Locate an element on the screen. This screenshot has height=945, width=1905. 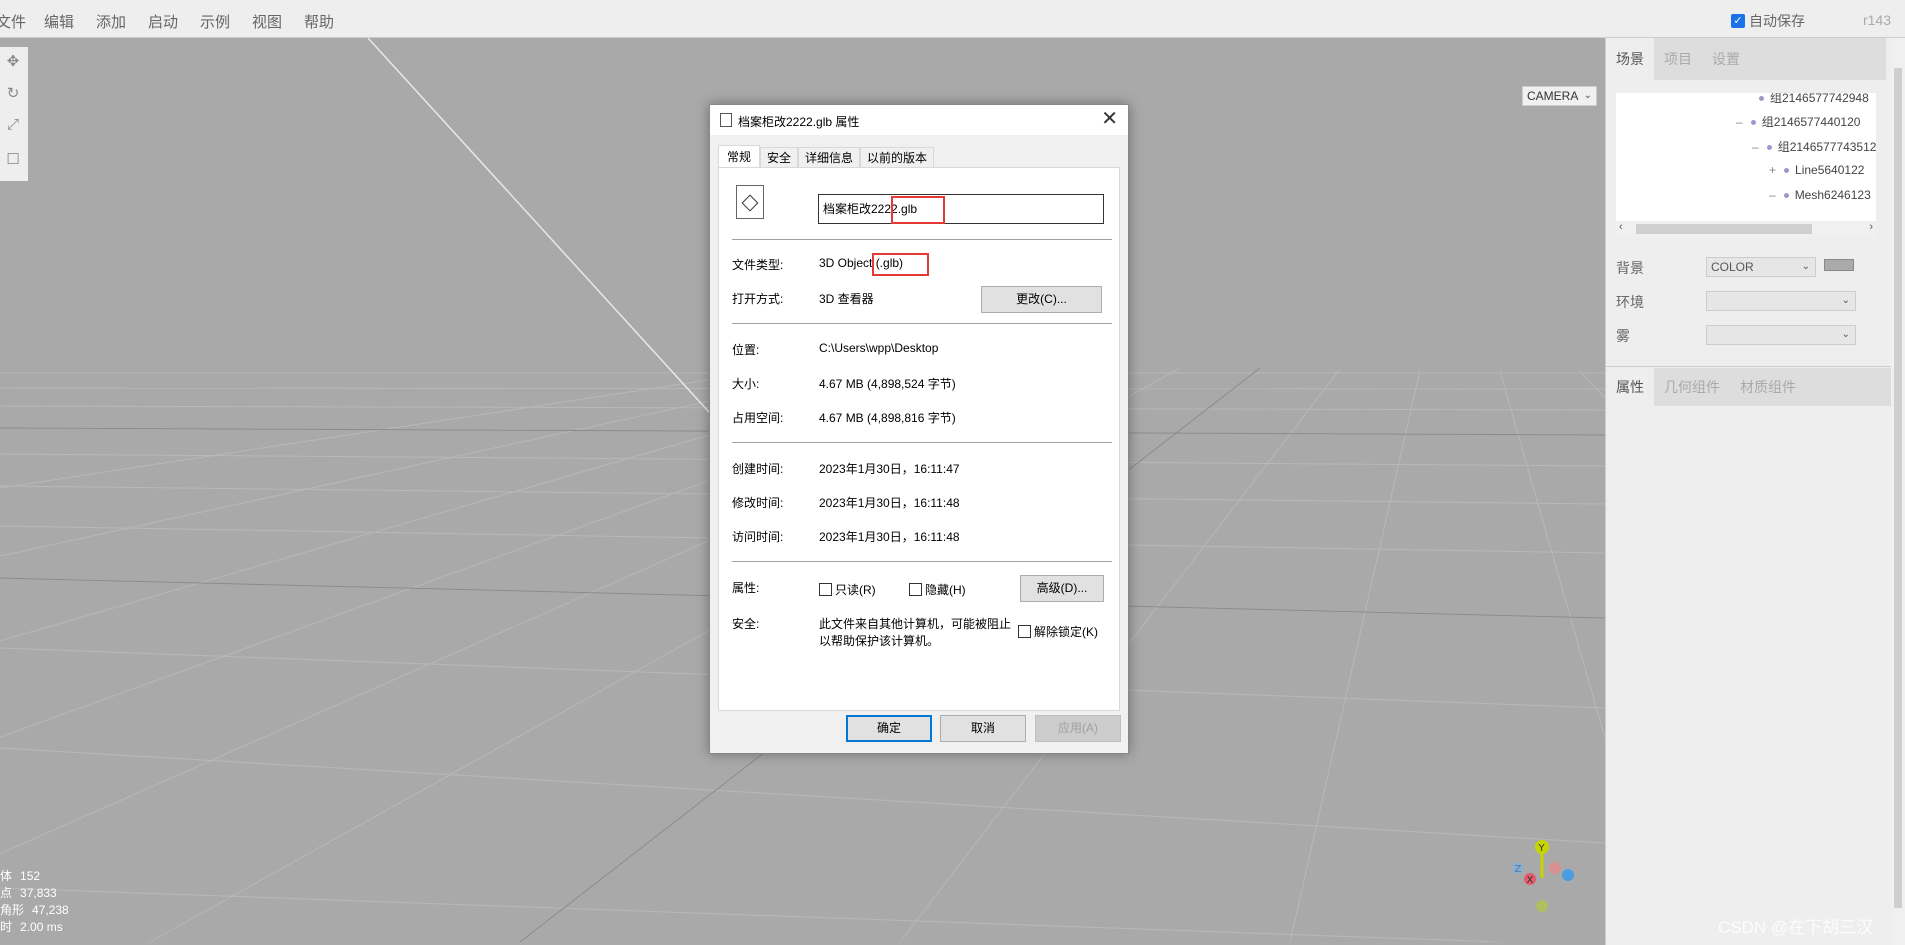
file-type-label: 文件类型: is located at coordinates (758, 265).